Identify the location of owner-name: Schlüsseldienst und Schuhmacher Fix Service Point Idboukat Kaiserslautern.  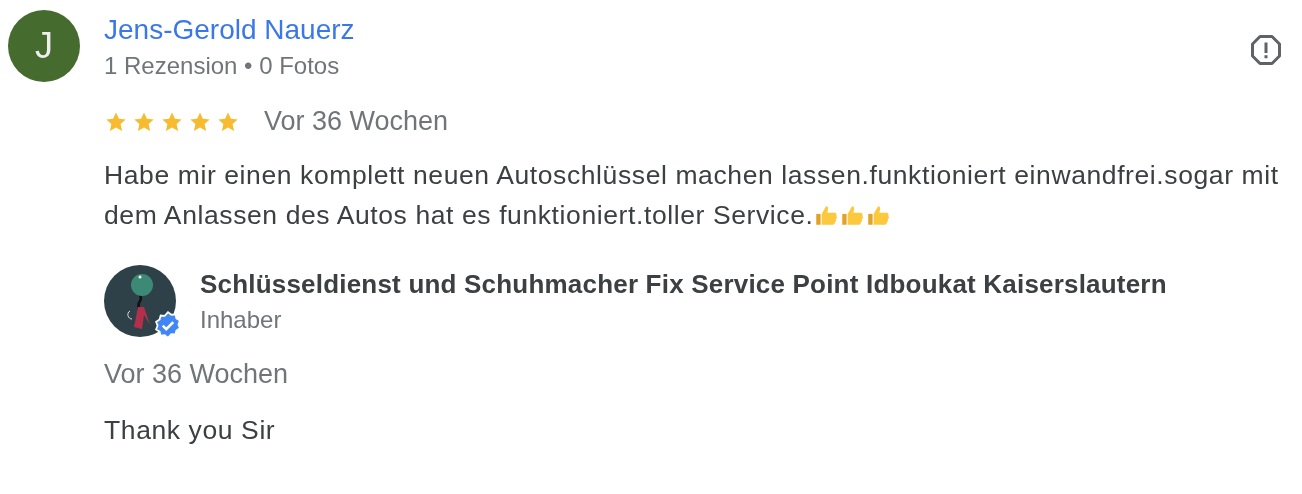
(684, 284).